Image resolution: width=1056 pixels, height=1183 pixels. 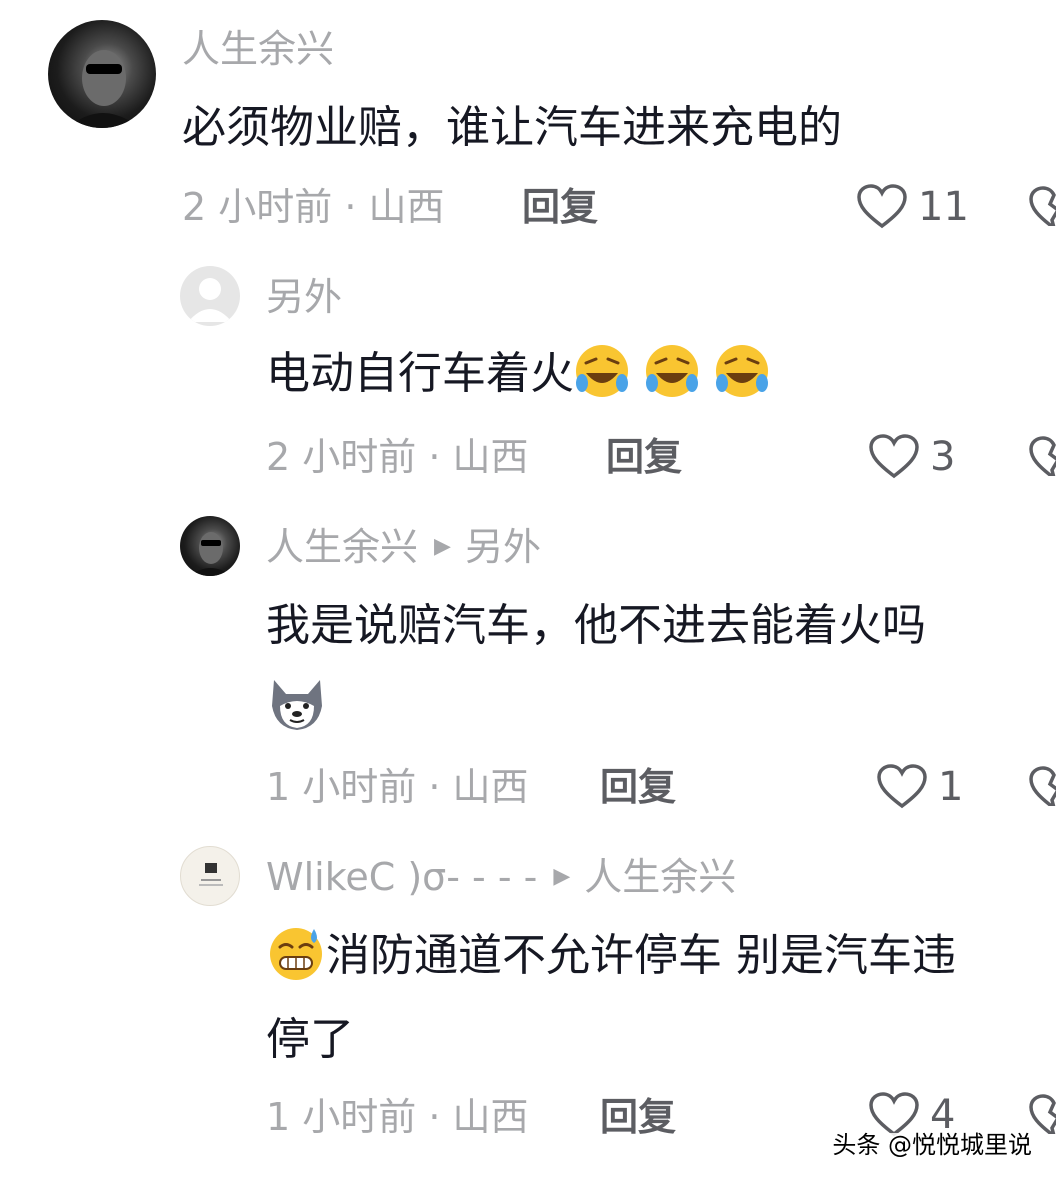 I want to click on username: 另外, so click(x=304, y=297).